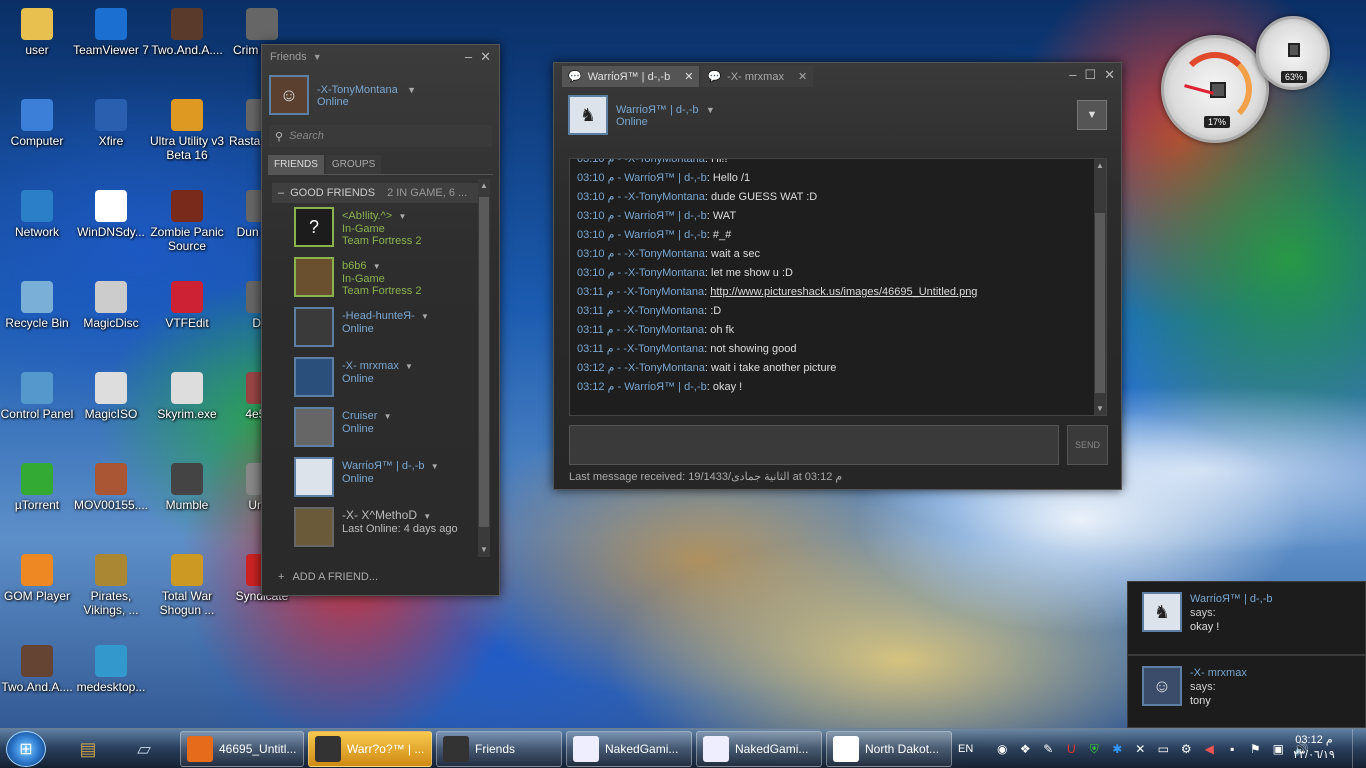 The image size is (1366, 768). I want to click on friend-item: -Head-hunteЯ- ▼ Online, so click(361, 327).